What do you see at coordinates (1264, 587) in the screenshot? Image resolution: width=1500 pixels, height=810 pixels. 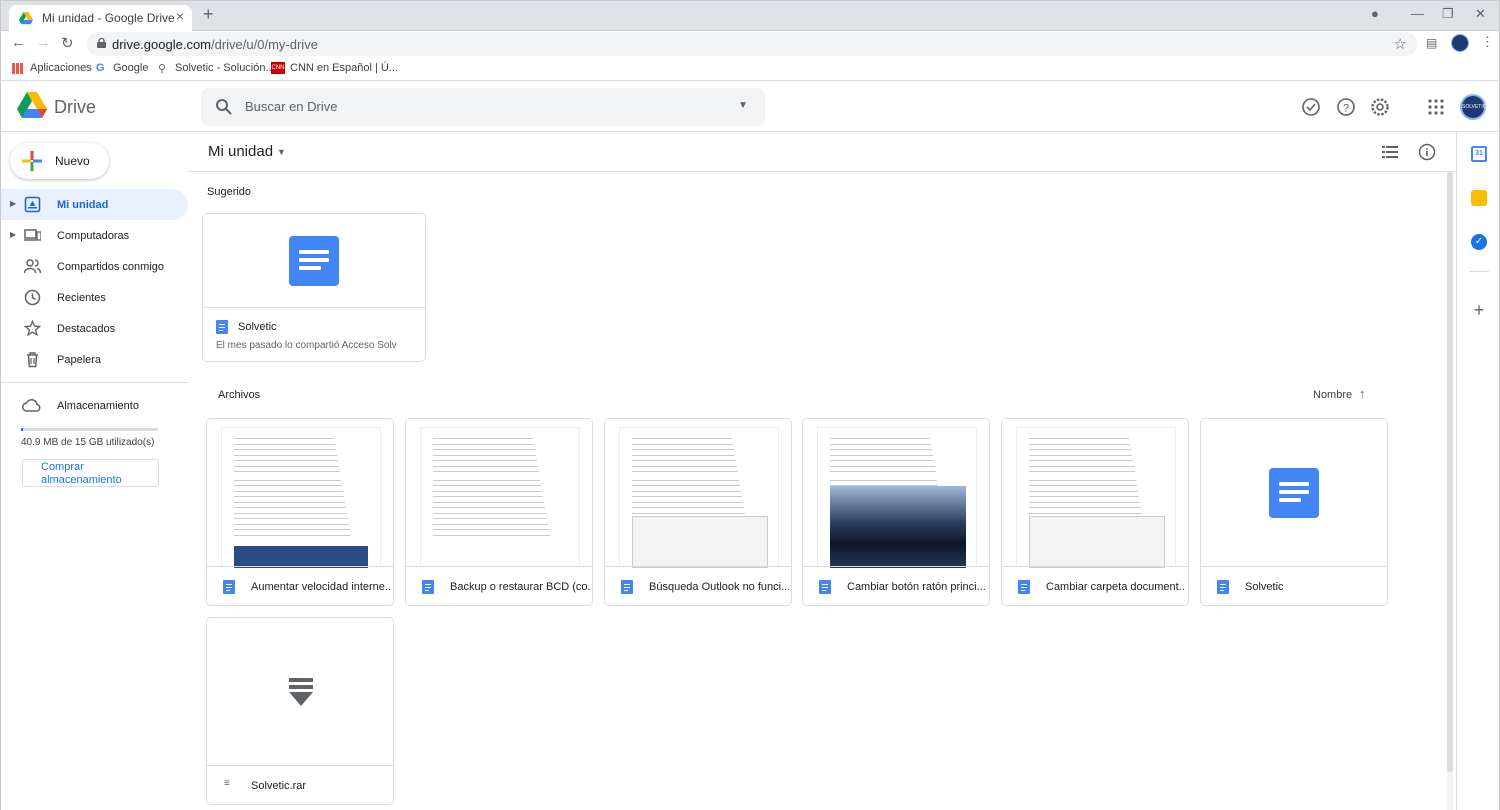 I see `file-name: Solvetic` at bounding box center [1264, 587].